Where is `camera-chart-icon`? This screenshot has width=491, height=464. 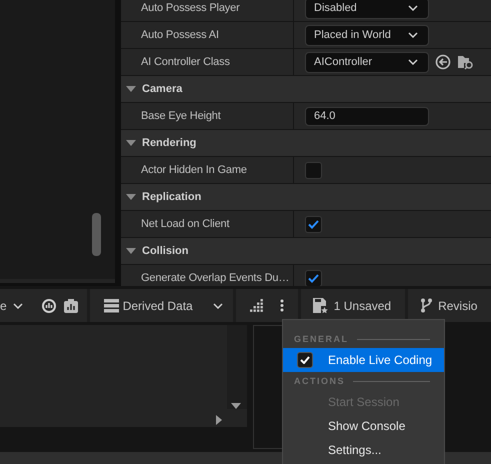 camera-chart-icon is located at coordinates (70, 306).